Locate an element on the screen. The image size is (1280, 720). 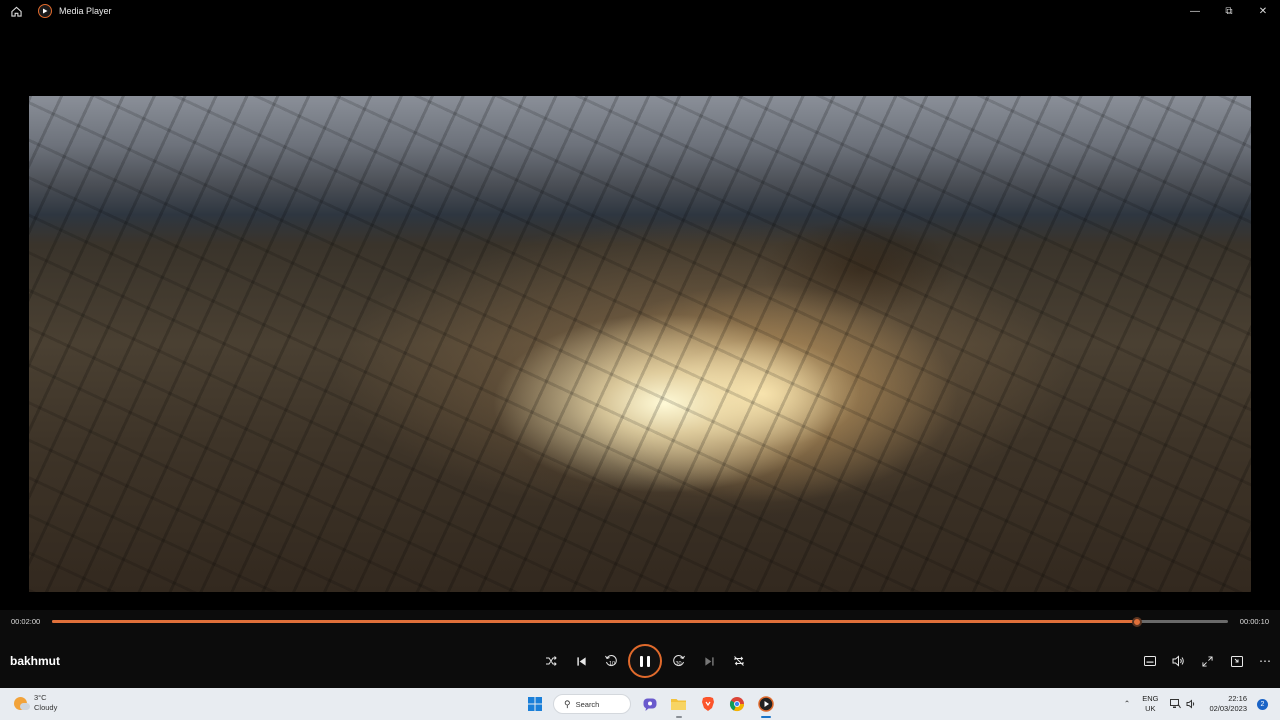
skip-back-button: 10 is located at coordinates (611, 661).